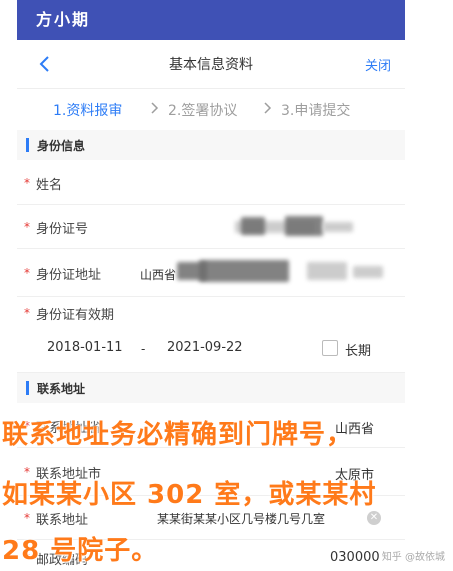 The image size is (453, 571). I want to click on address-label: 联系地址, so click(62, 520).